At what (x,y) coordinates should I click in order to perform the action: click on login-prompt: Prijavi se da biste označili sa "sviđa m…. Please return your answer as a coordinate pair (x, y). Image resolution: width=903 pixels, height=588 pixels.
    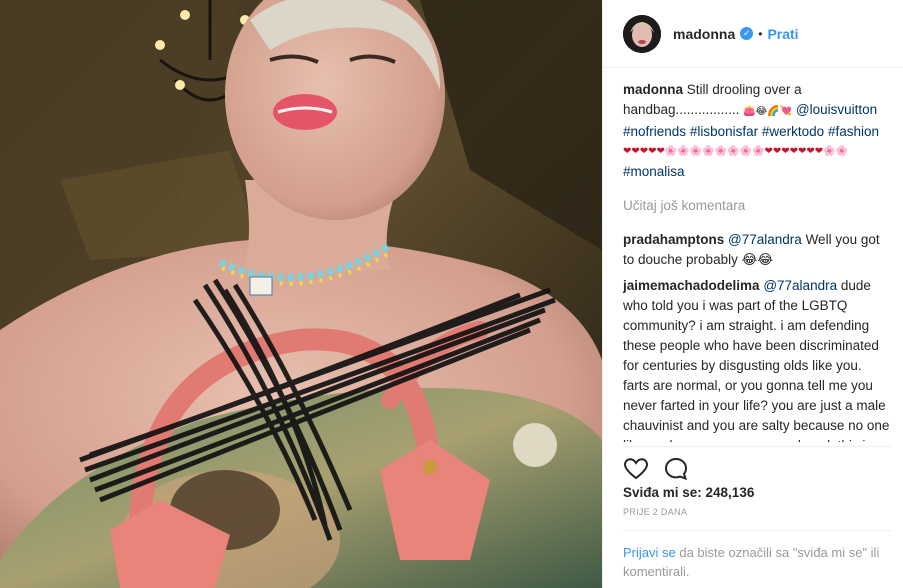
    Looking at the image, I should click on (757, 555).